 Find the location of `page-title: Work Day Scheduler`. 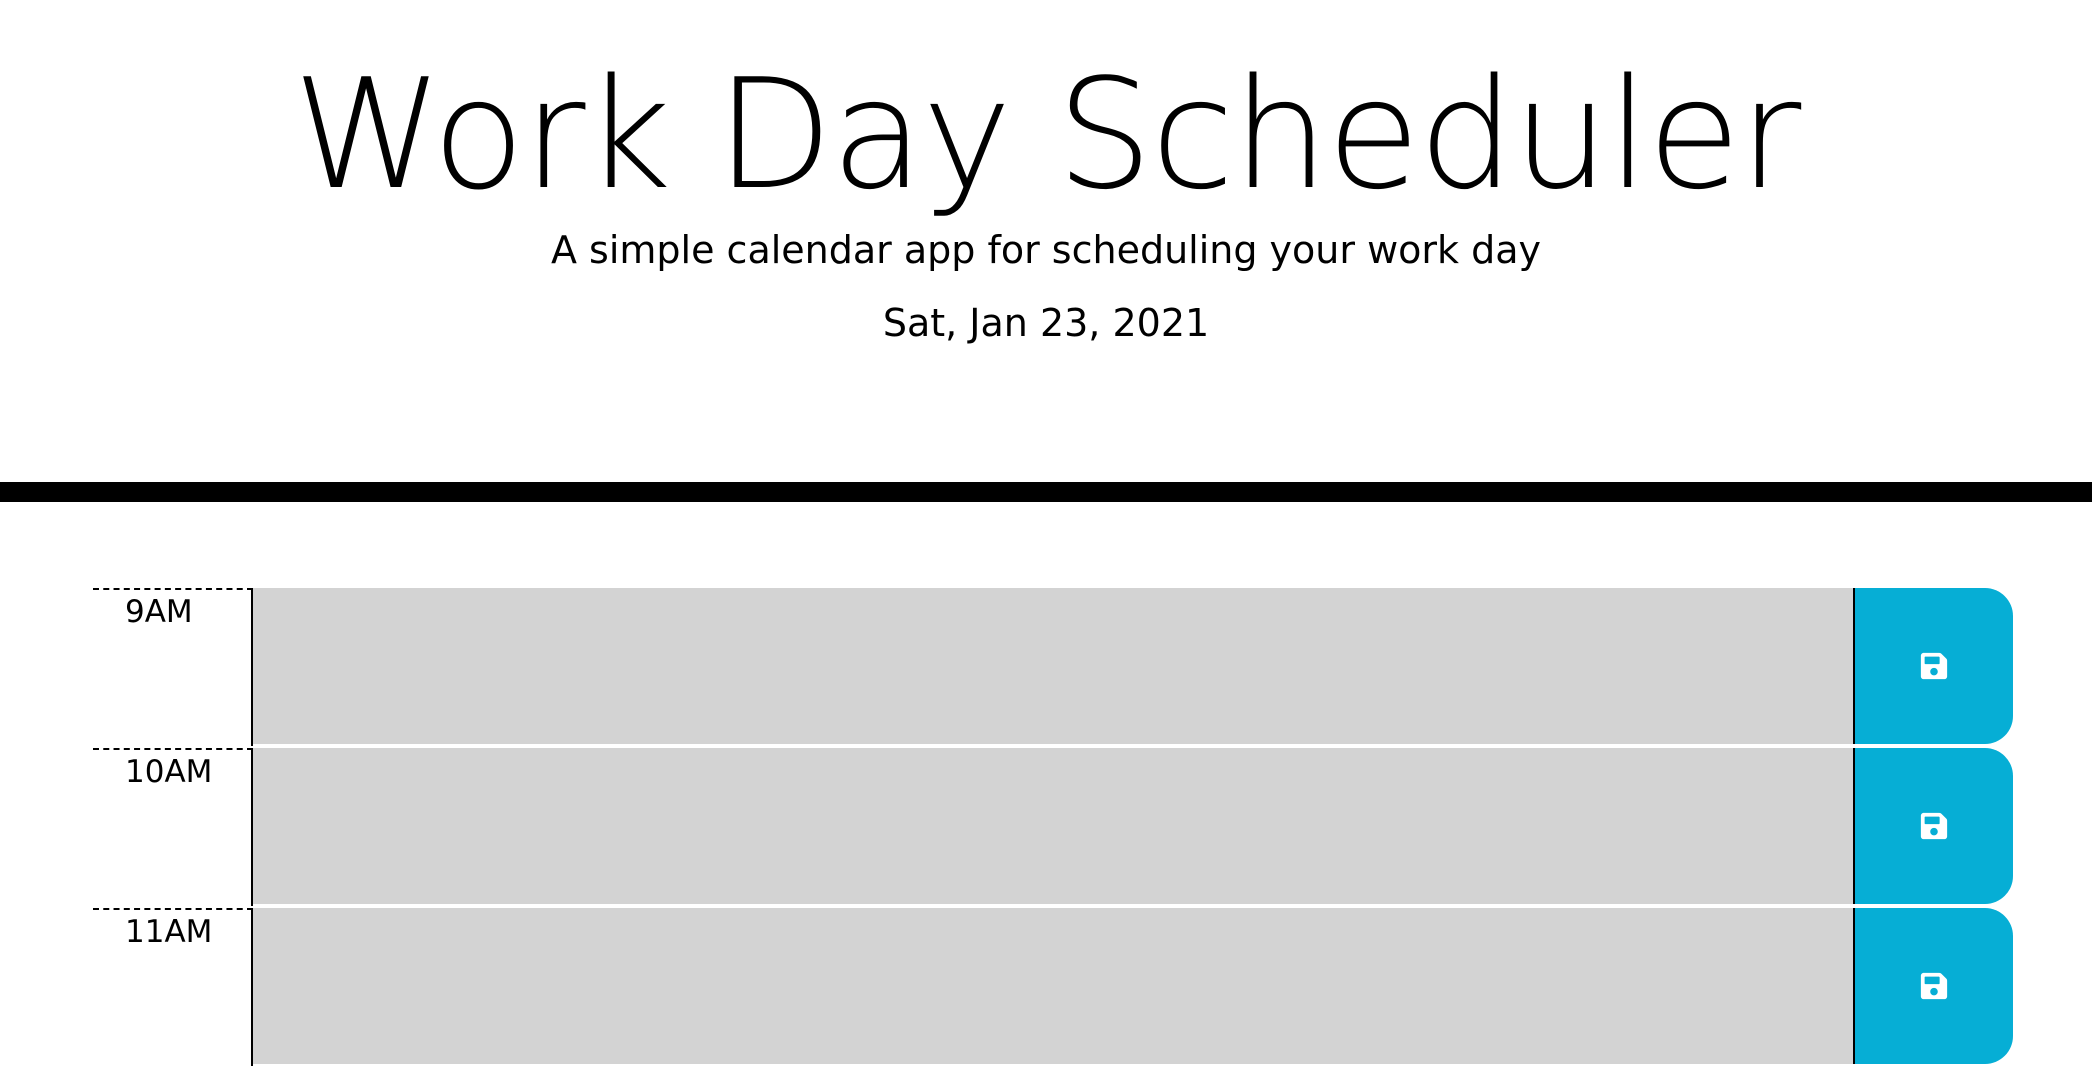

page-title: Work Day Scheduler is located at coordinates (1047, 134).